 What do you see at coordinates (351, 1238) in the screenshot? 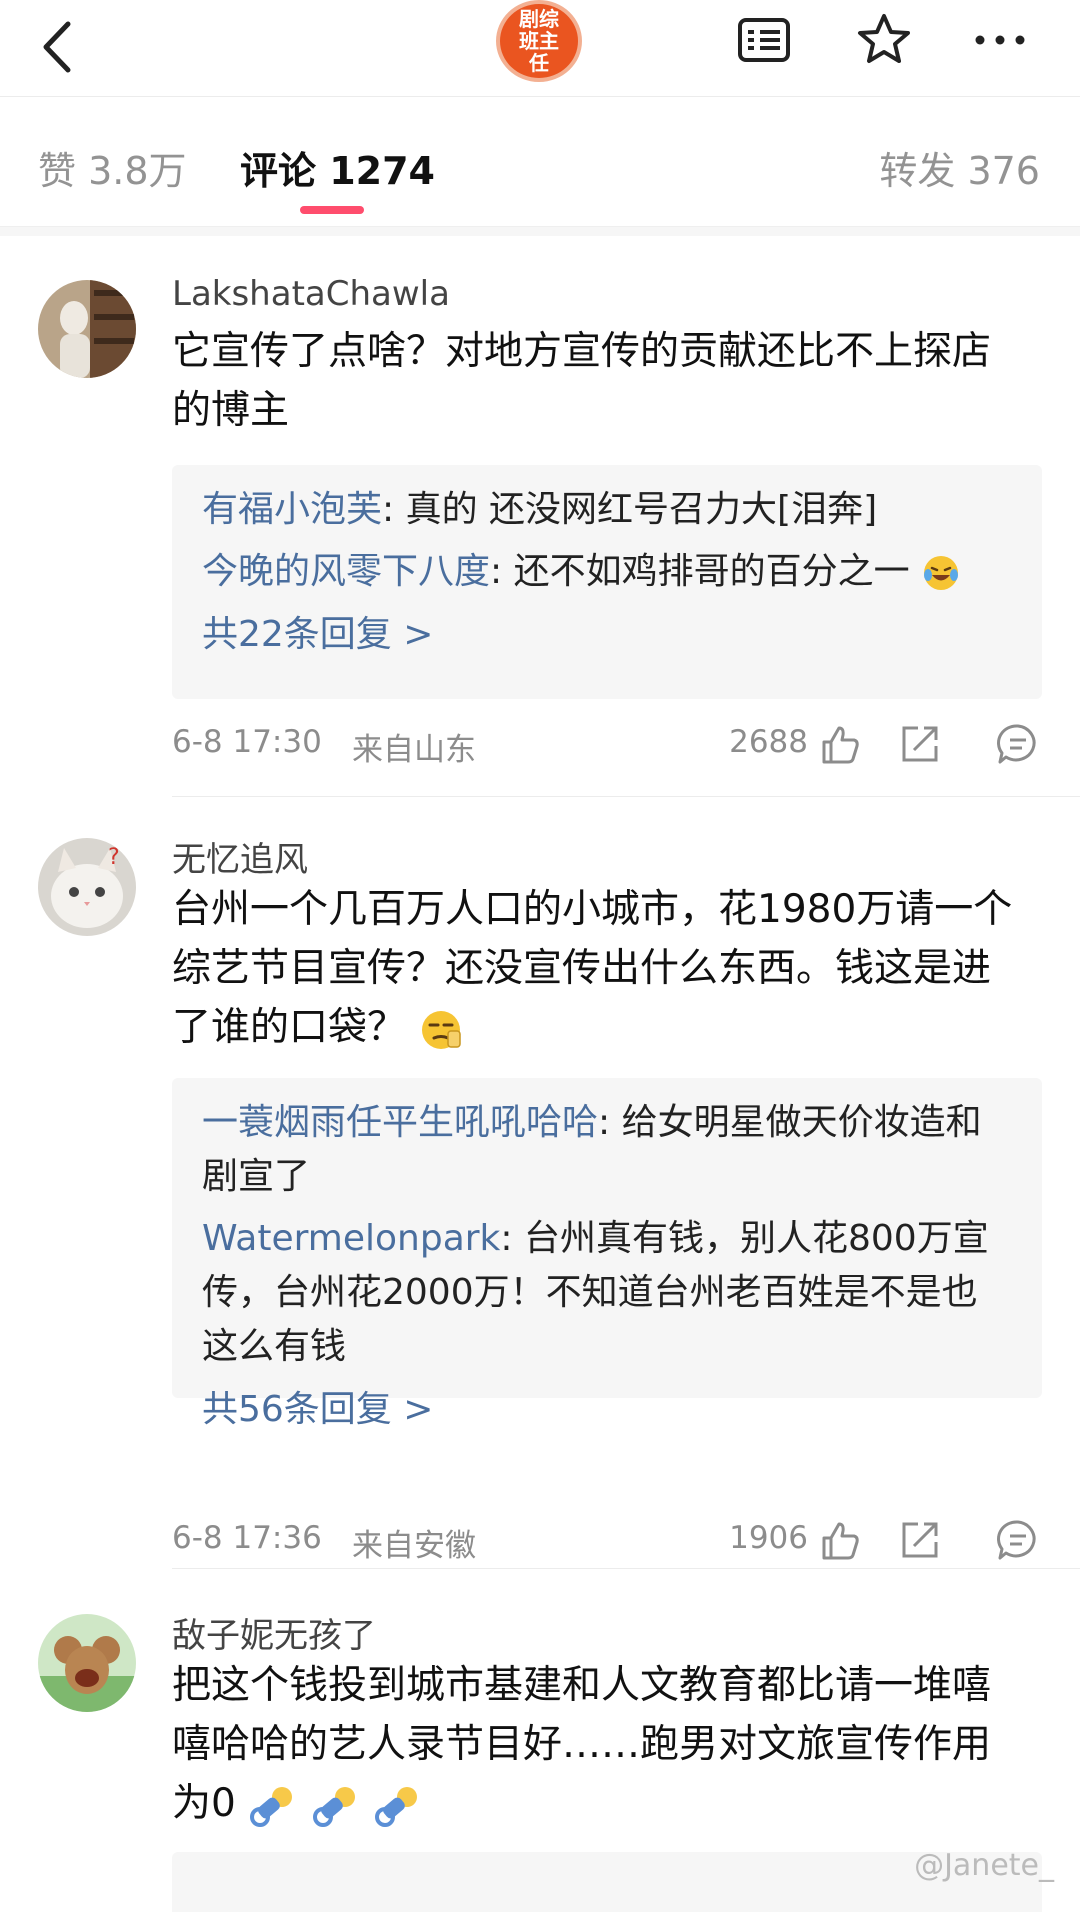
I see `reply-username: Watermelonpark` at bounding box center [351, 1238].